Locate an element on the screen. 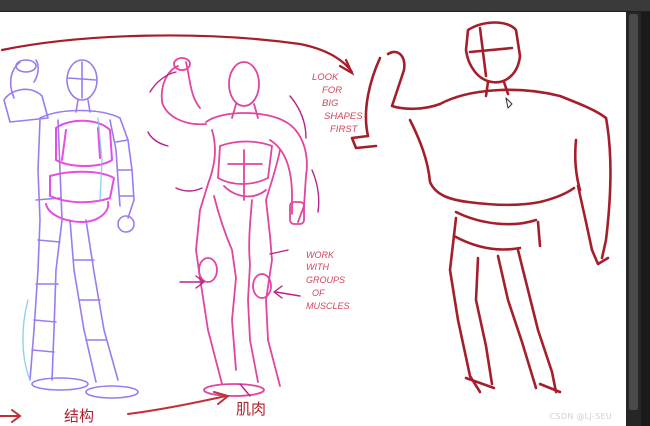  muscles-note-line-4: OF is located at coordinates (318, 293).